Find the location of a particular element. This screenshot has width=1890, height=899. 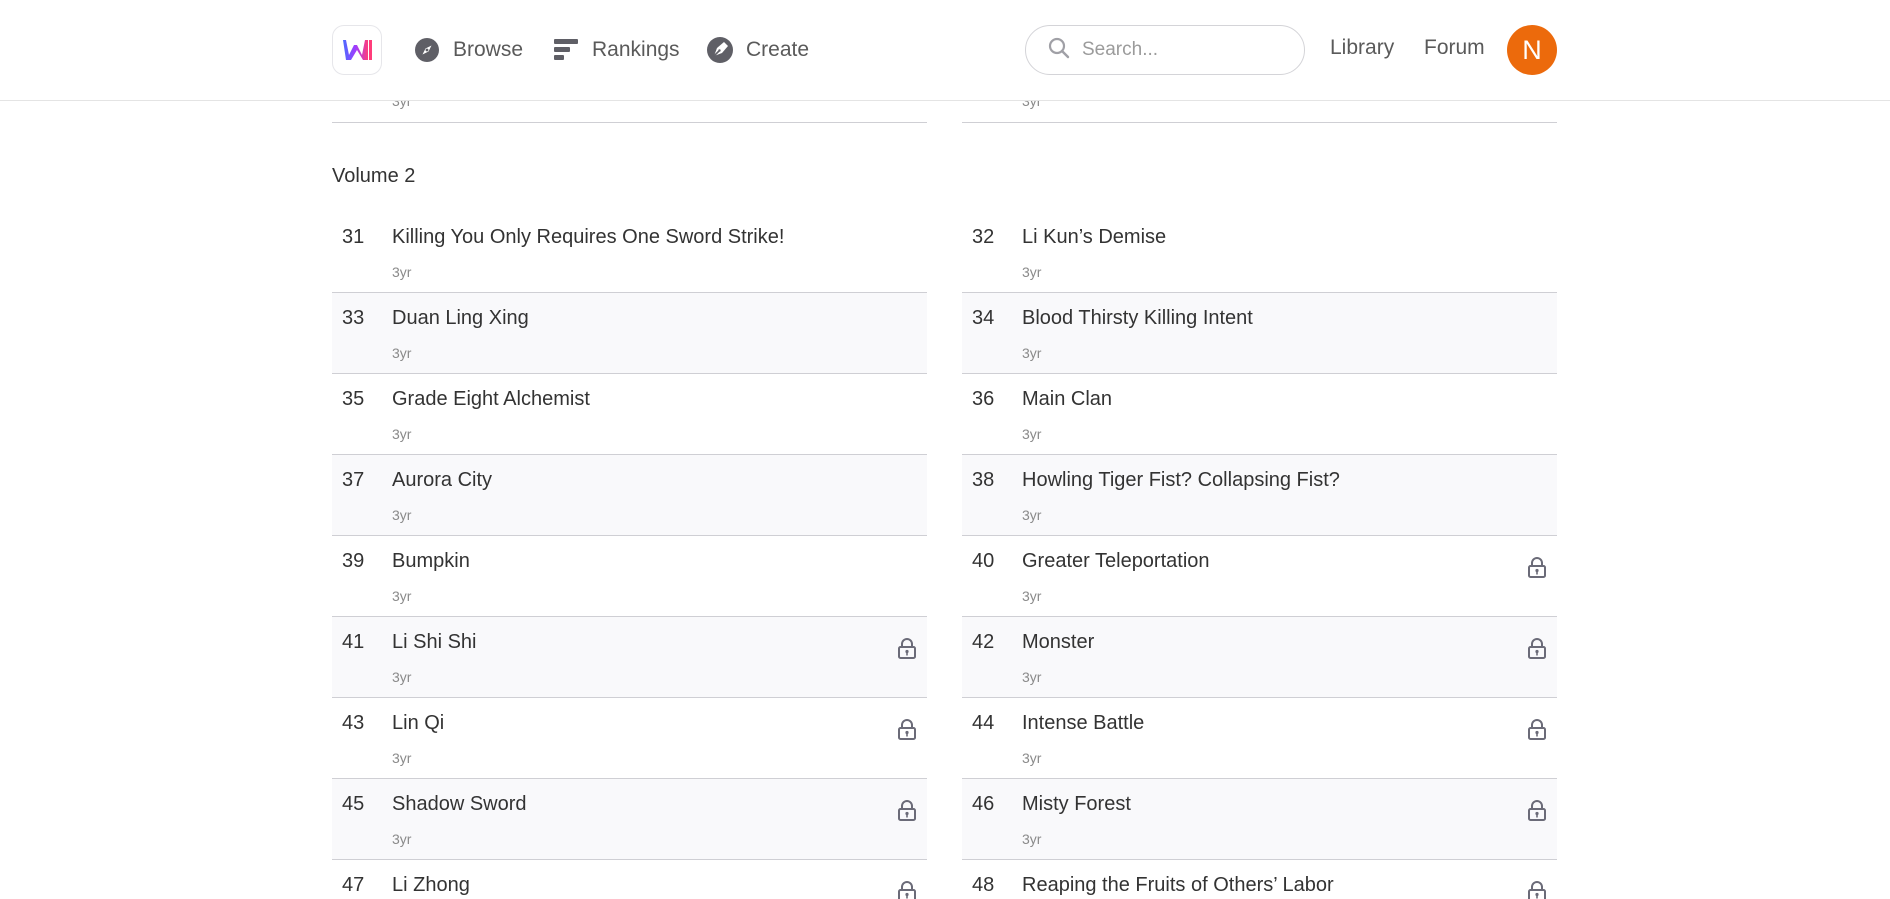

chapter-title: Lin Qi is located at coordinates (418, 723).